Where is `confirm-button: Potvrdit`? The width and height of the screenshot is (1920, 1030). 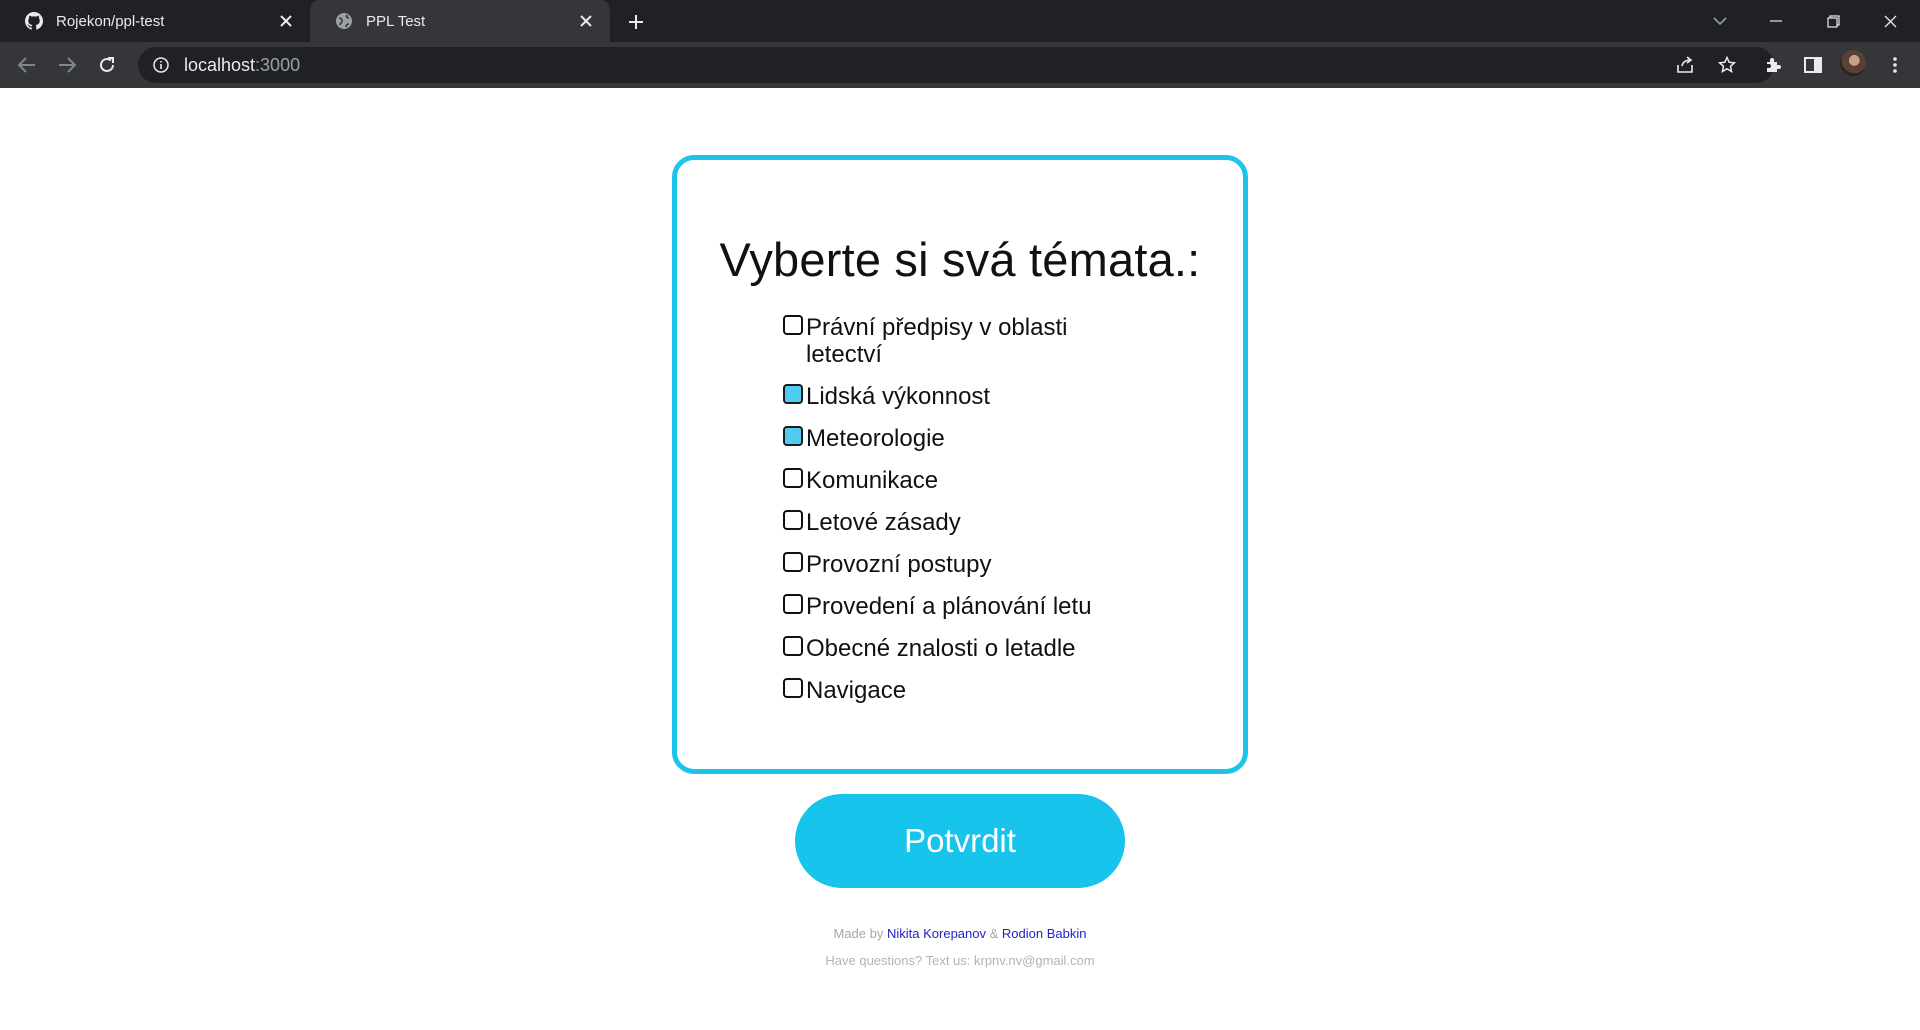
confirm-button: Potvrdit is located at coordinates (960, 841).